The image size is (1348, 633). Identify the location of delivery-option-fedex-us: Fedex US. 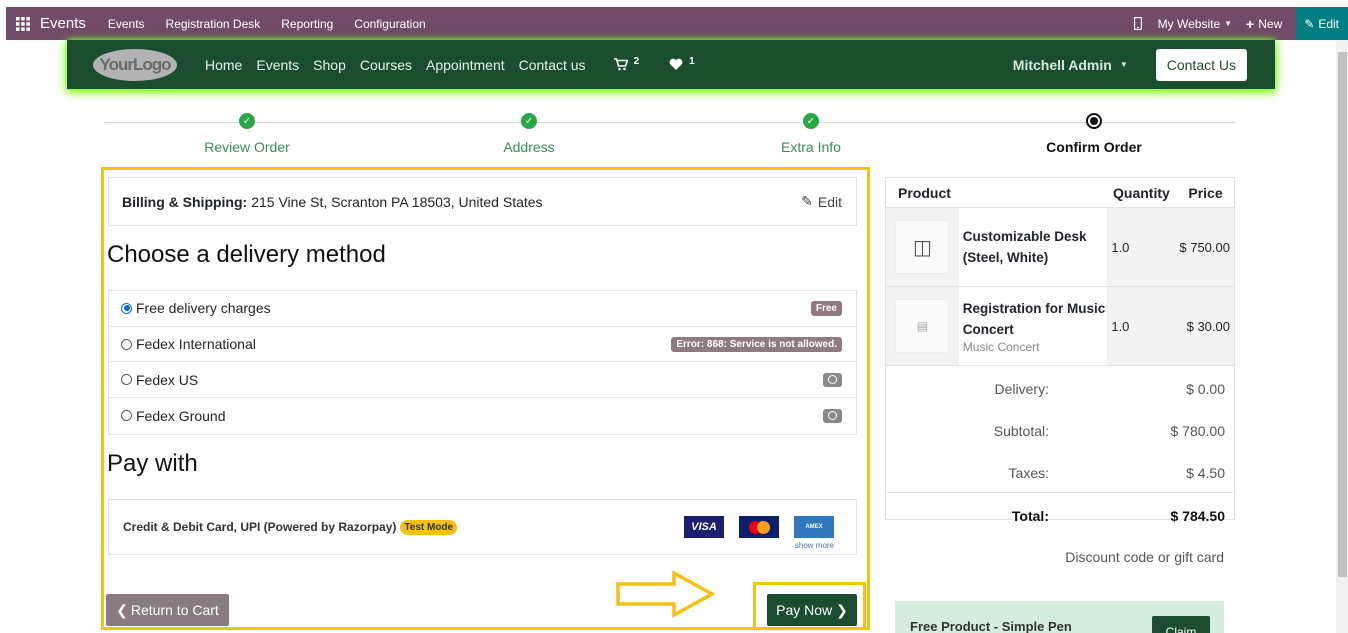
(482, 380).